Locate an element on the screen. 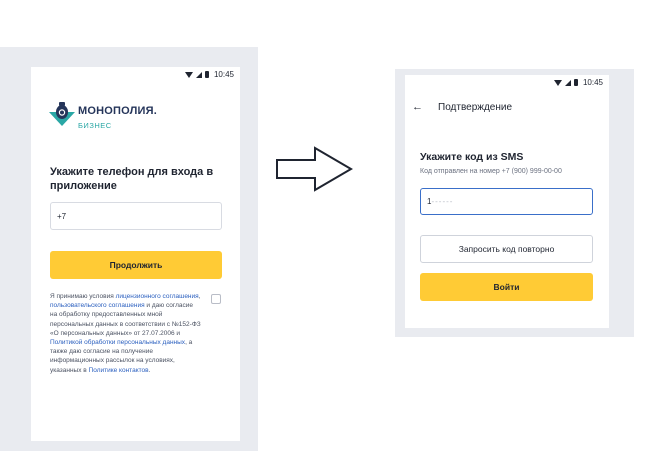 The image size is (652, 465). phone-input: +7 is located at coordinates (136, 216).